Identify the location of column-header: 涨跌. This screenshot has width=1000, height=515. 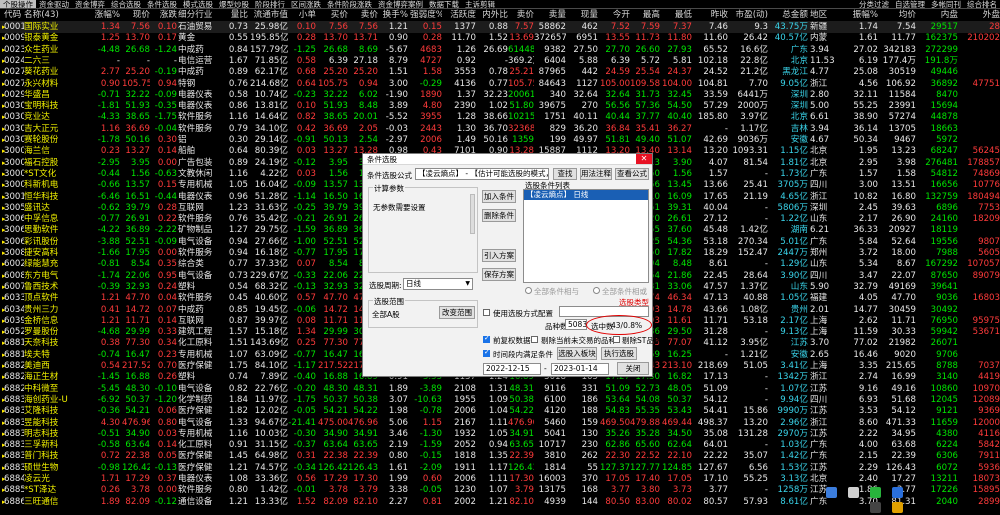
(164, 15).